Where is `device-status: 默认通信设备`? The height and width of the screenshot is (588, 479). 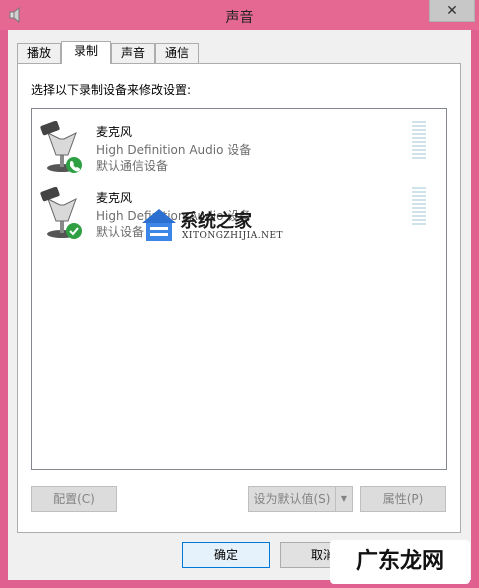
device-status: 默认通信设备 is located at coordinates (132, 166).